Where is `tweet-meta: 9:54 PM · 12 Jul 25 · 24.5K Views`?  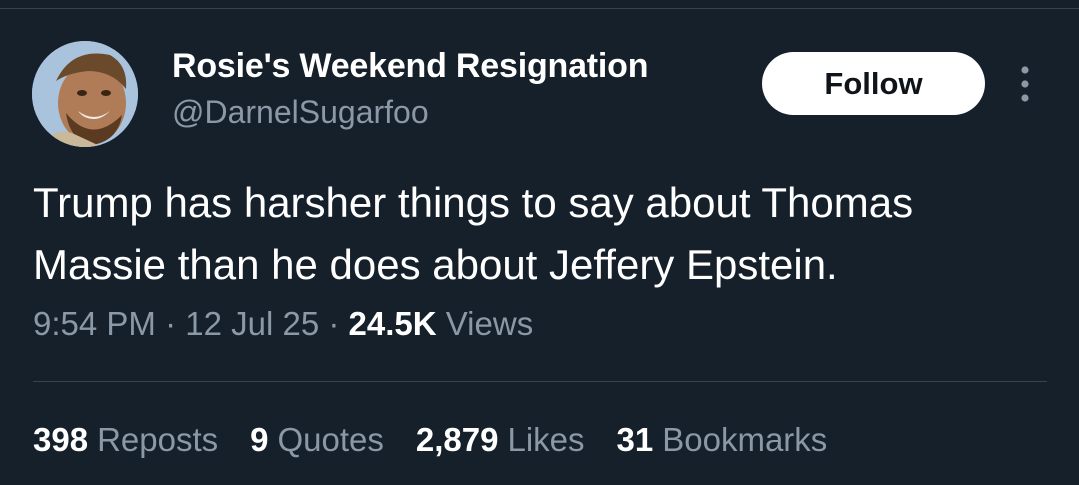
tweet-meta: 9:54 PM · 12 Jul 25 · 24.5K Views is located at coordinates (283, 324).